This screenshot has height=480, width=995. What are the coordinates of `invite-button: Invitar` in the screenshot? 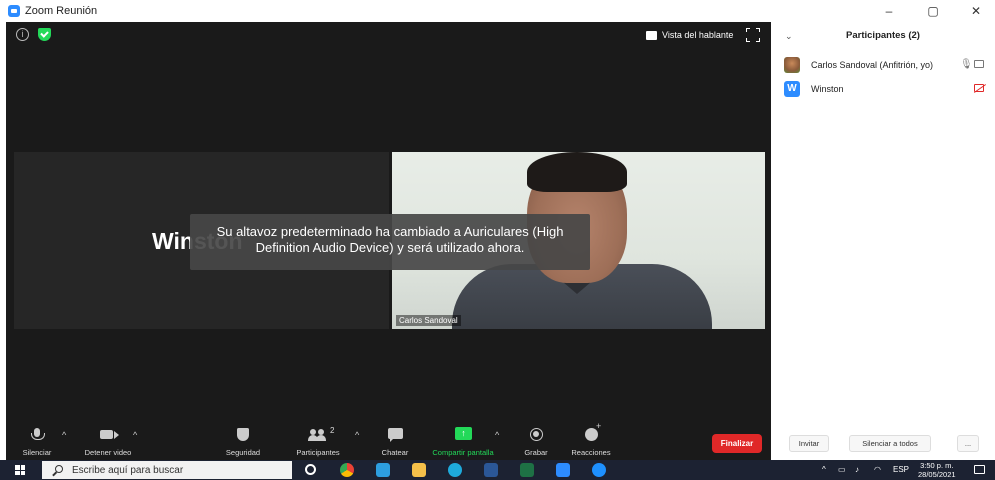 It's located at (809, 443).